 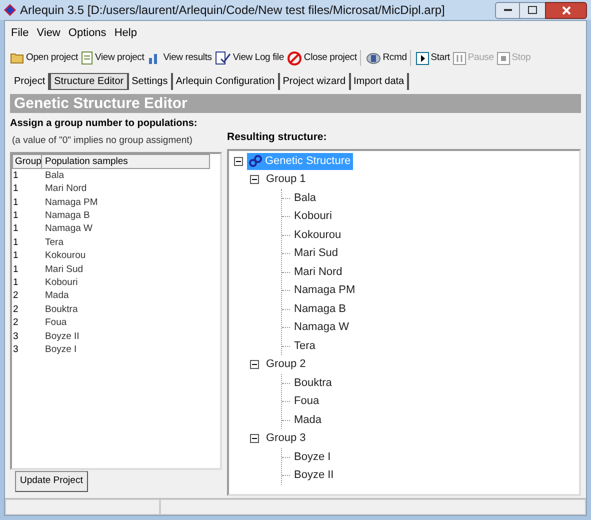 I want to click on tab: Project wizard, so click(x=315, y=81).